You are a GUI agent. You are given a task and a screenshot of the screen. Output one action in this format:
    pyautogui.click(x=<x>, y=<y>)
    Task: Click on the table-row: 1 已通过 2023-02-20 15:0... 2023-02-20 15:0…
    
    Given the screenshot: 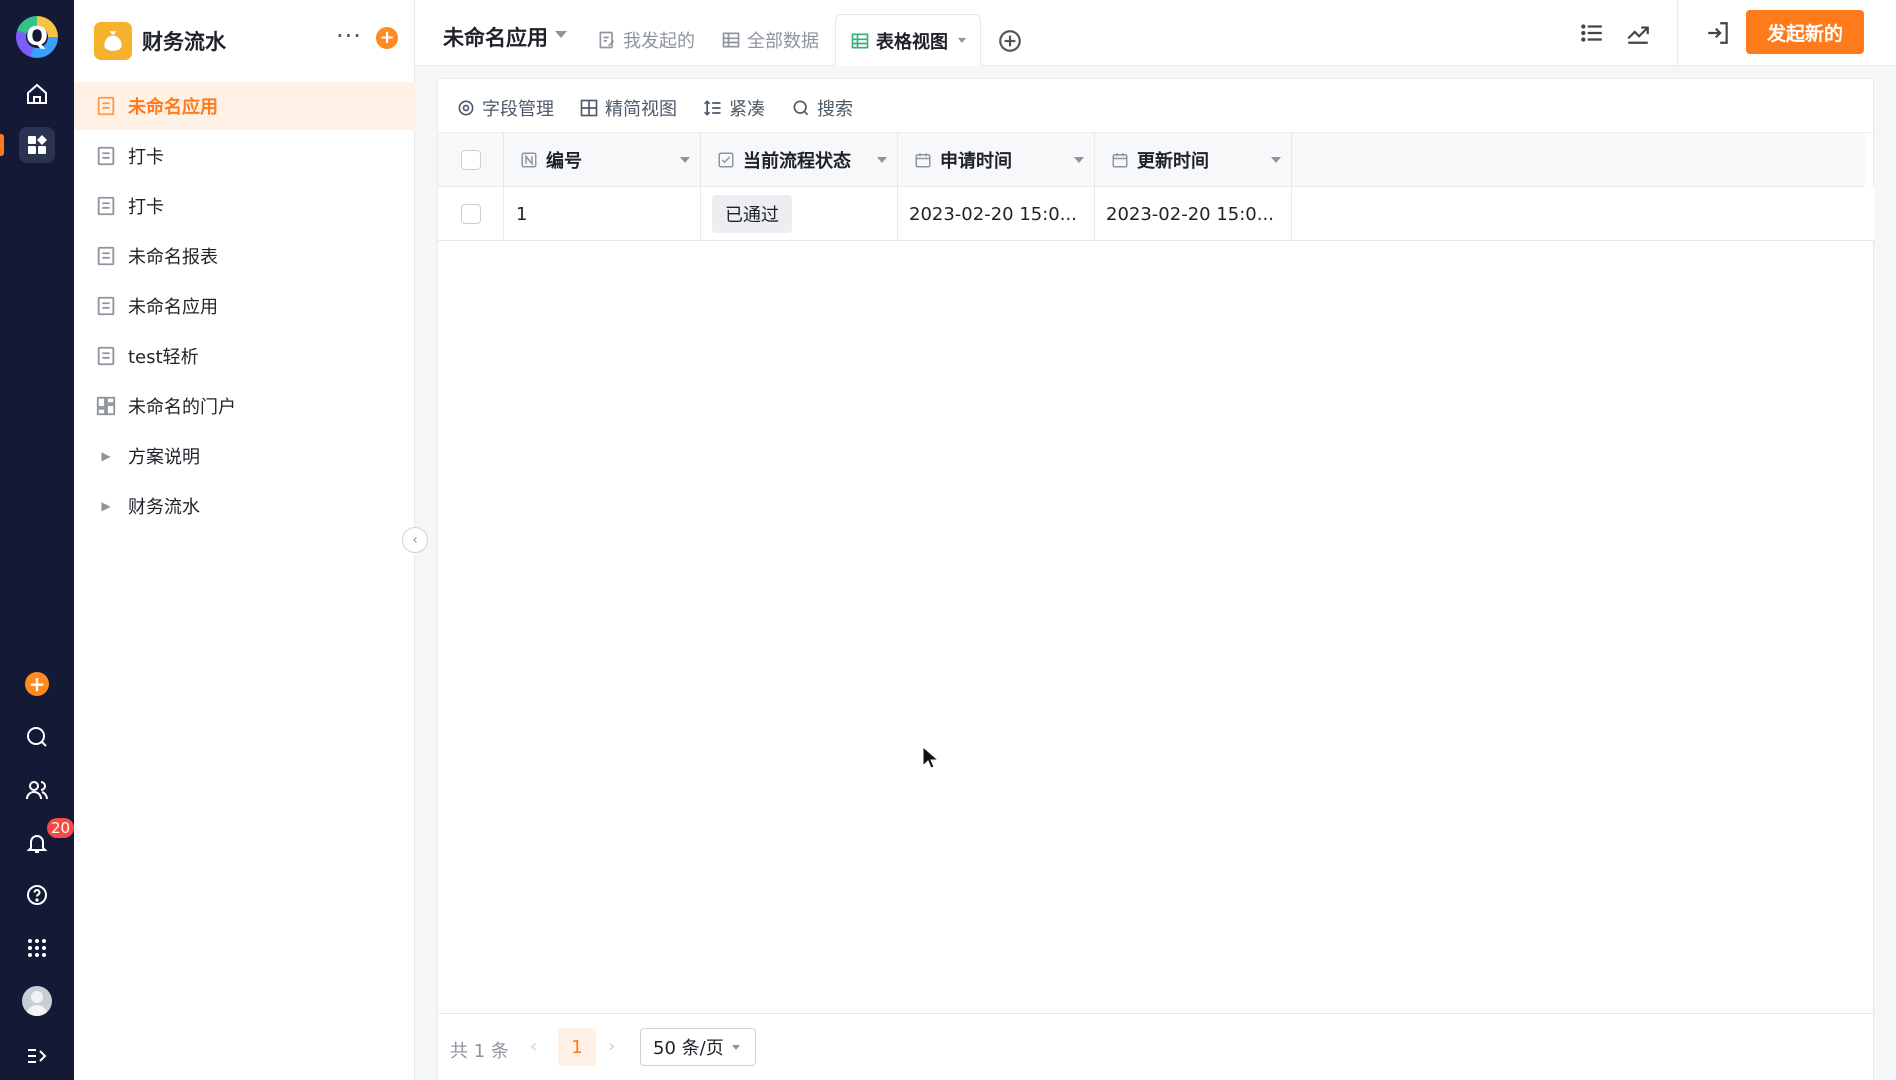 What is the action you would take?
    pyautogui.click(x=1156, y=214)
    